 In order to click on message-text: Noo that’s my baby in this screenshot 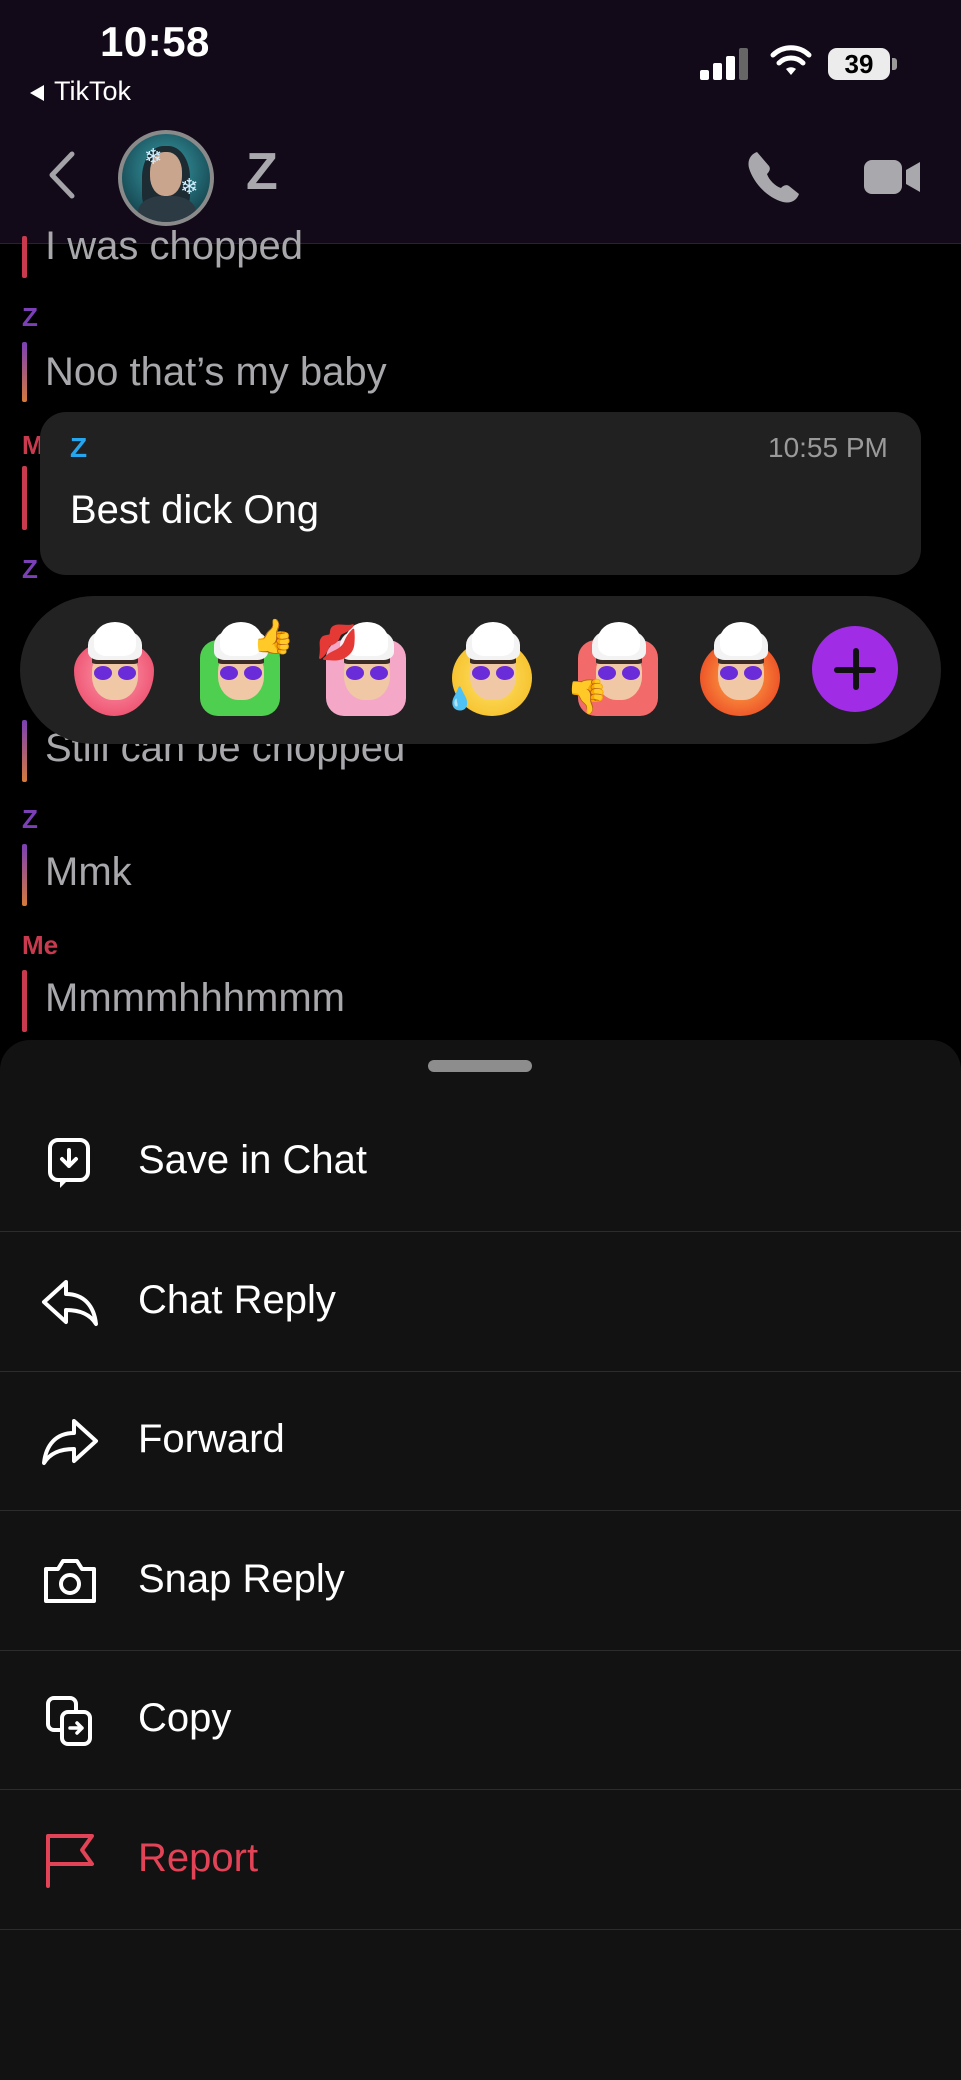, I will do `click(216, 372)`.